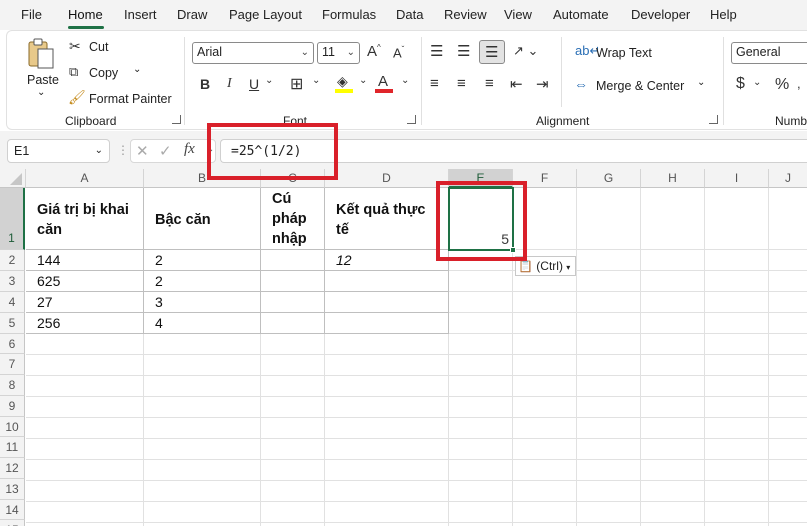 The height and width of the screenshot is (526, 807). Describe the element at coordinates (769, 53) in the screenshot. I see `number-format-select: General` at that location.